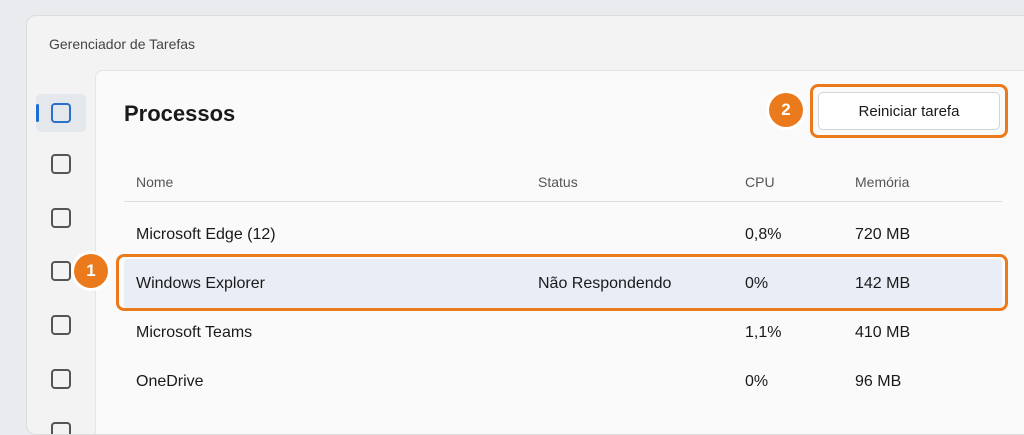 This screenshot has height=435, width=1024. I want to click on process-cpu: 0,8%, so click(763, 234).